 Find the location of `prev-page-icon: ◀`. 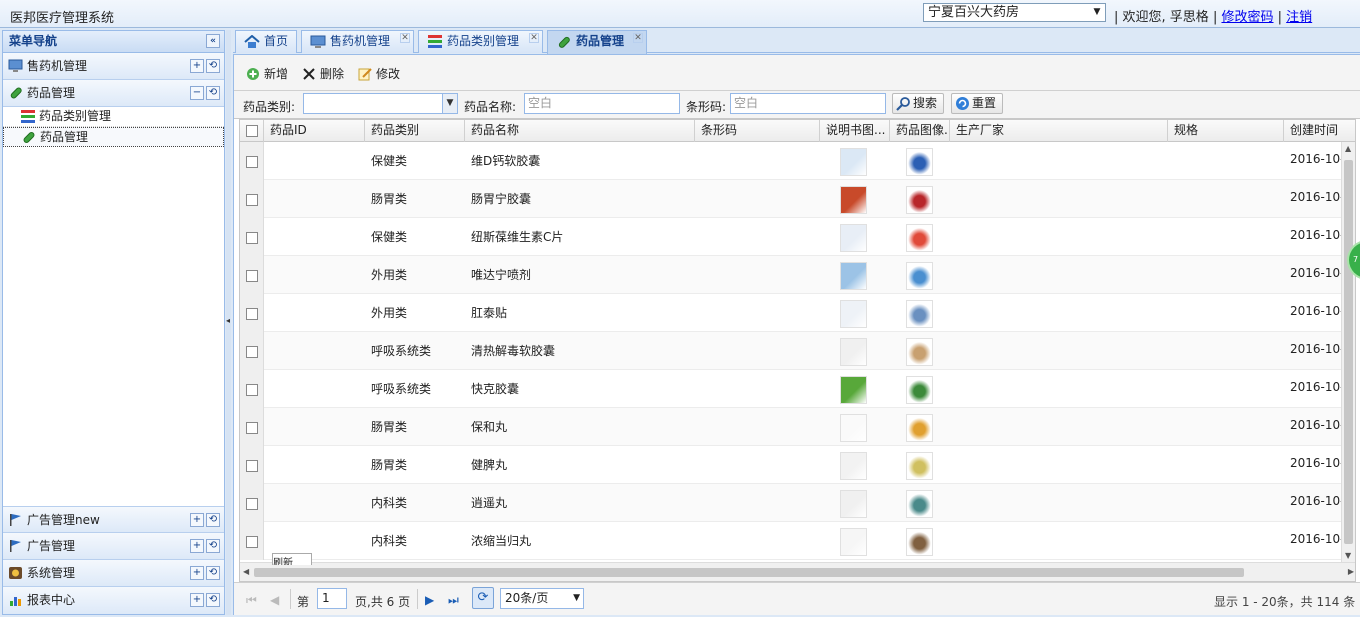

prev-page-icon: ◀ is located at coordinates (274, 600).